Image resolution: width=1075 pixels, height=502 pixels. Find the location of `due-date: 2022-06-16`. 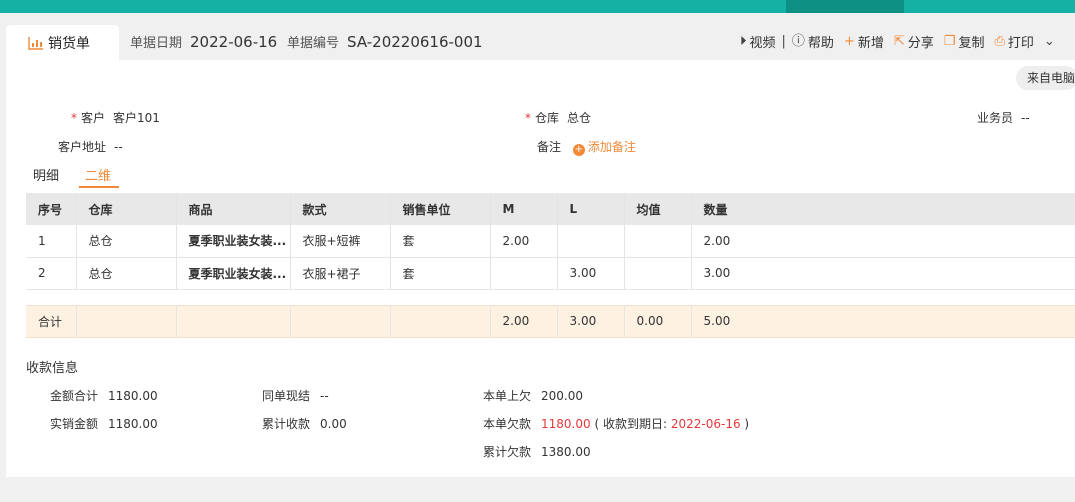

due-date: 2022-06-16 is located at coordinates (705, 424).